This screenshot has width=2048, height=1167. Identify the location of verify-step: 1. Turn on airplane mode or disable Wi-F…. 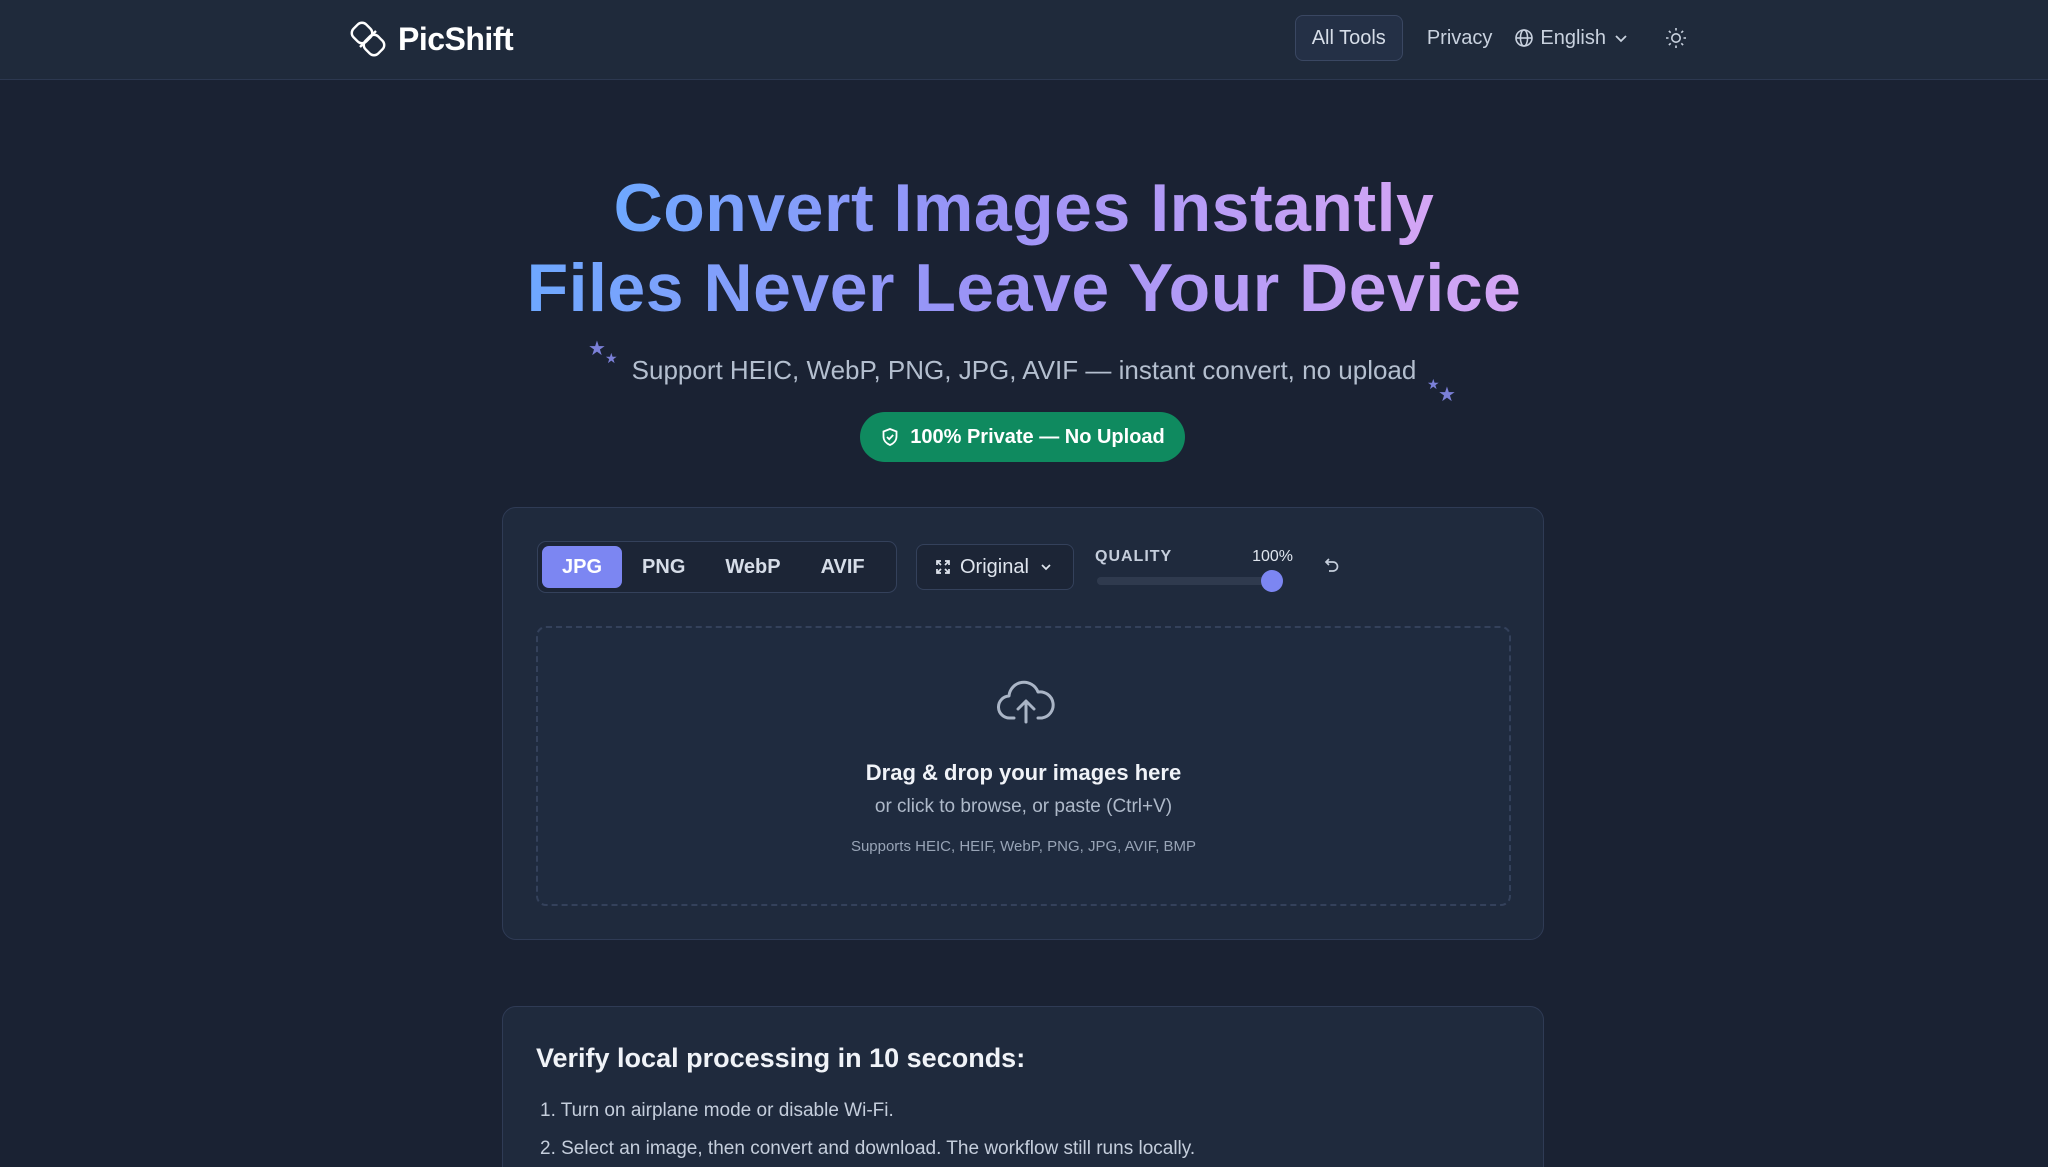
(717, 1110).